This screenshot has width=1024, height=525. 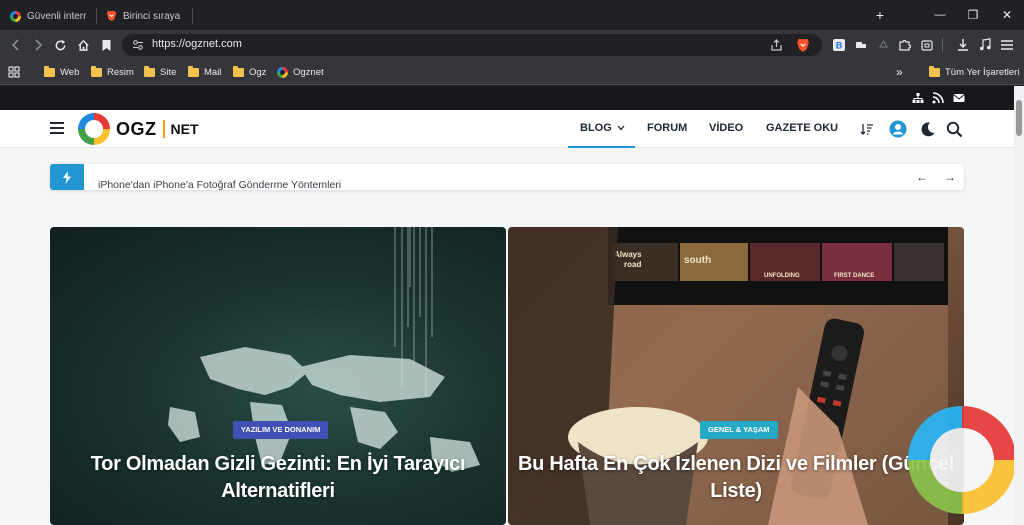 What do you see at coordinates (472, 45) in the screenshot?
I see `address-bar: https://ogznet.com` at bounding box center [472, 45].